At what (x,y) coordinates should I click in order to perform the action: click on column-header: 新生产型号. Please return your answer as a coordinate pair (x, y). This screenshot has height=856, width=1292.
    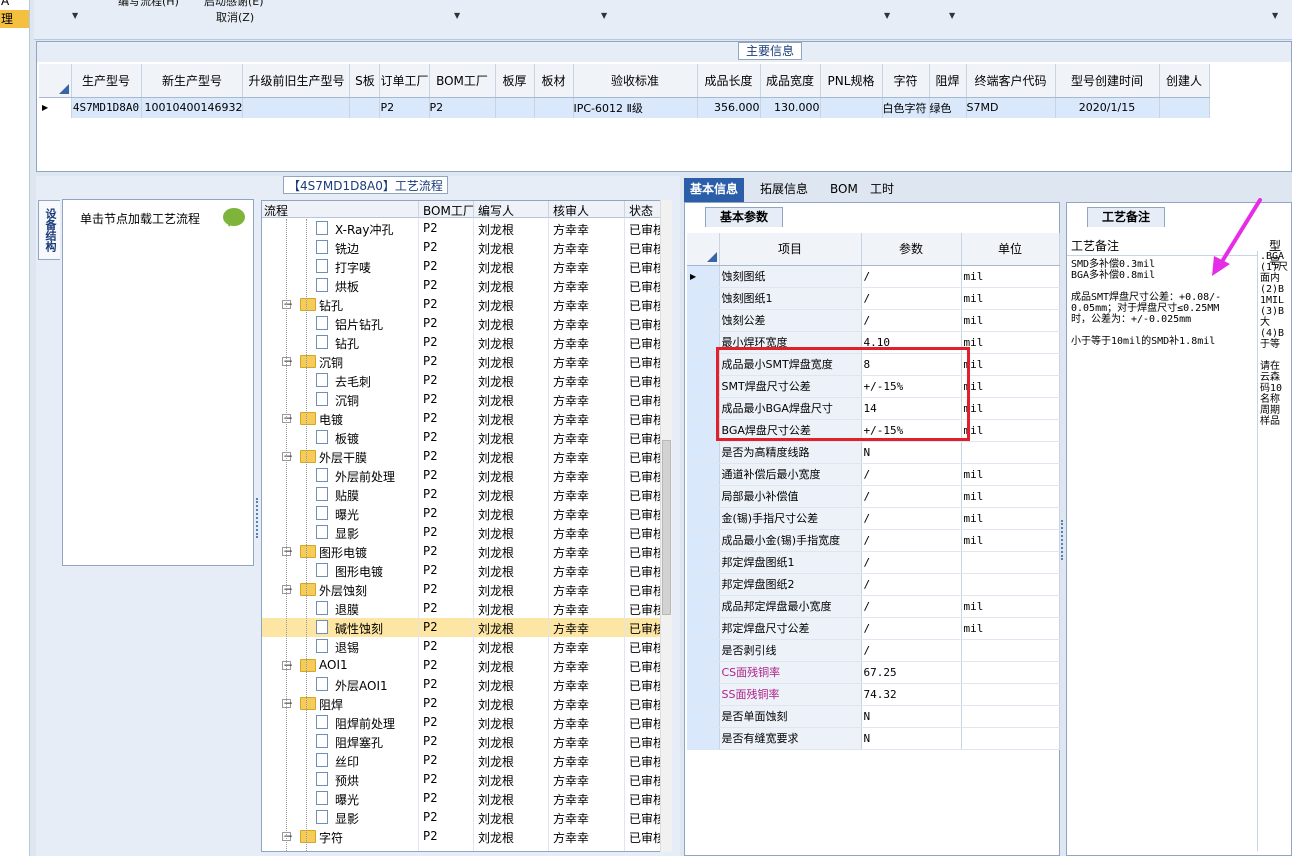
    Looking at the image, I should click on (192, 81).